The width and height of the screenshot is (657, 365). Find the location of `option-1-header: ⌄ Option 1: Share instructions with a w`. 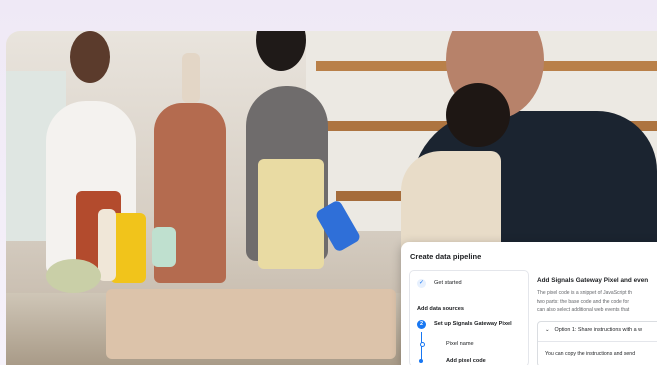

option-1-header: ⌄ Option 1: Share instructions with a w is located at coordinates (593, 330).